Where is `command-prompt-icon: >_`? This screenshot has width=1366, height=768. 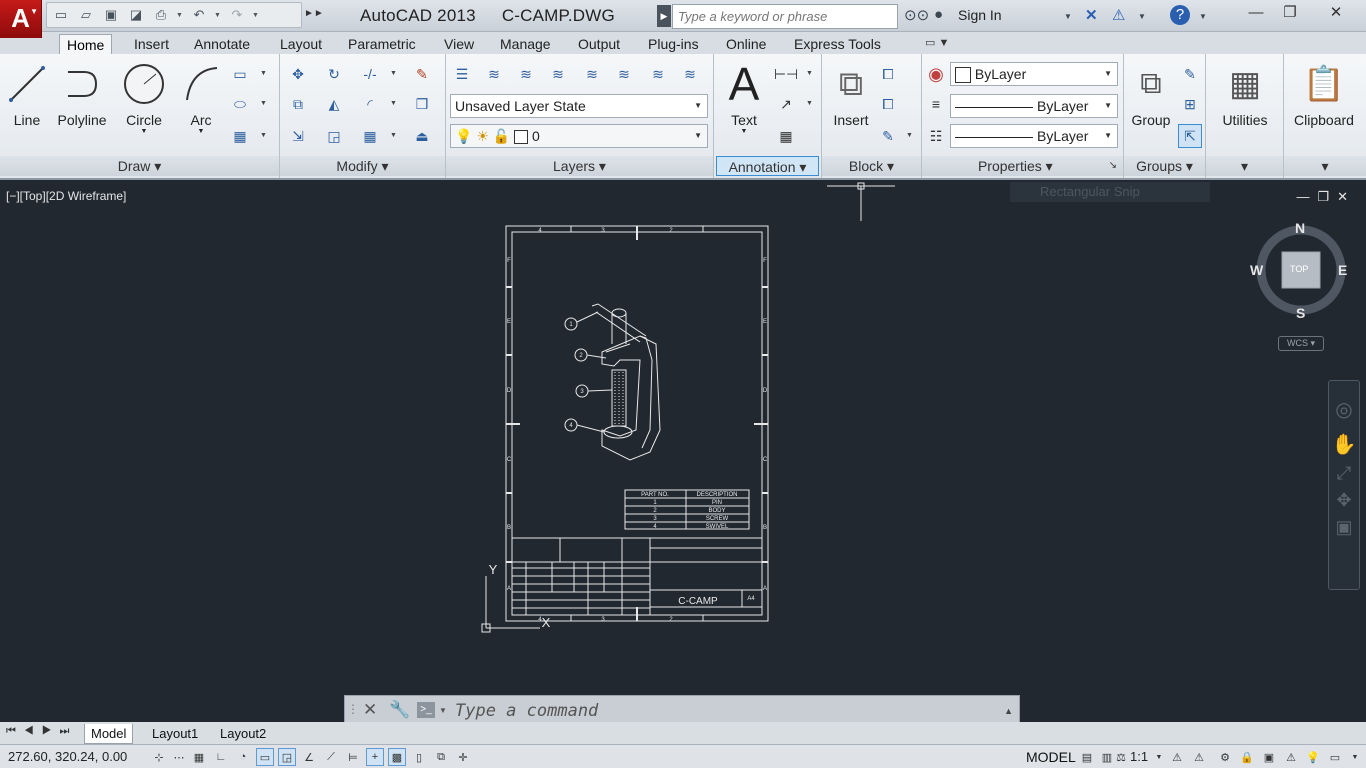 command-prompt-icon: >_ is located at coordinates (426, 710).